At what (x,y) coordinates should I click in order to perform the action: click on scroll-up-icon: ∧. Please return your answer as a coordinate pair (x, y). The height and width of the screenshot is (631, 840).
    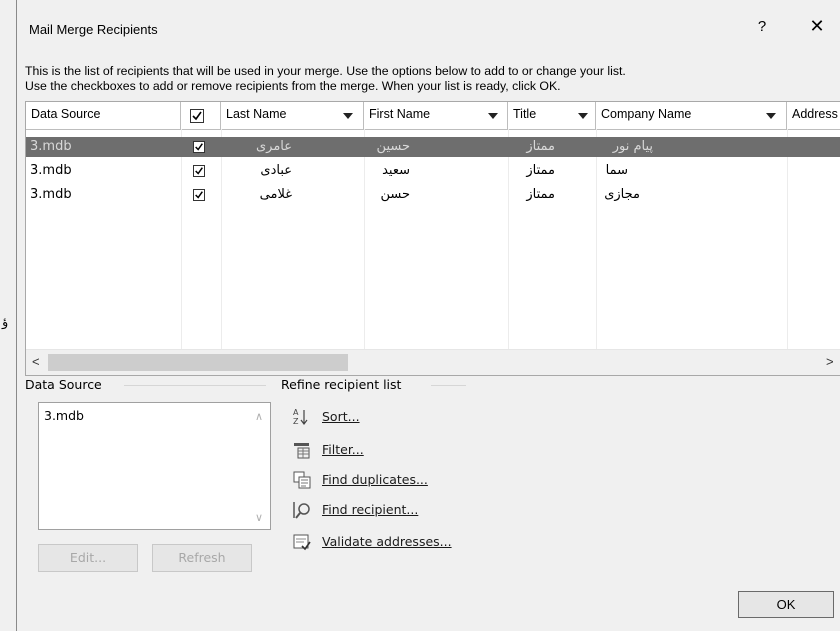
    Looking at the image, I should click on (259, 416).